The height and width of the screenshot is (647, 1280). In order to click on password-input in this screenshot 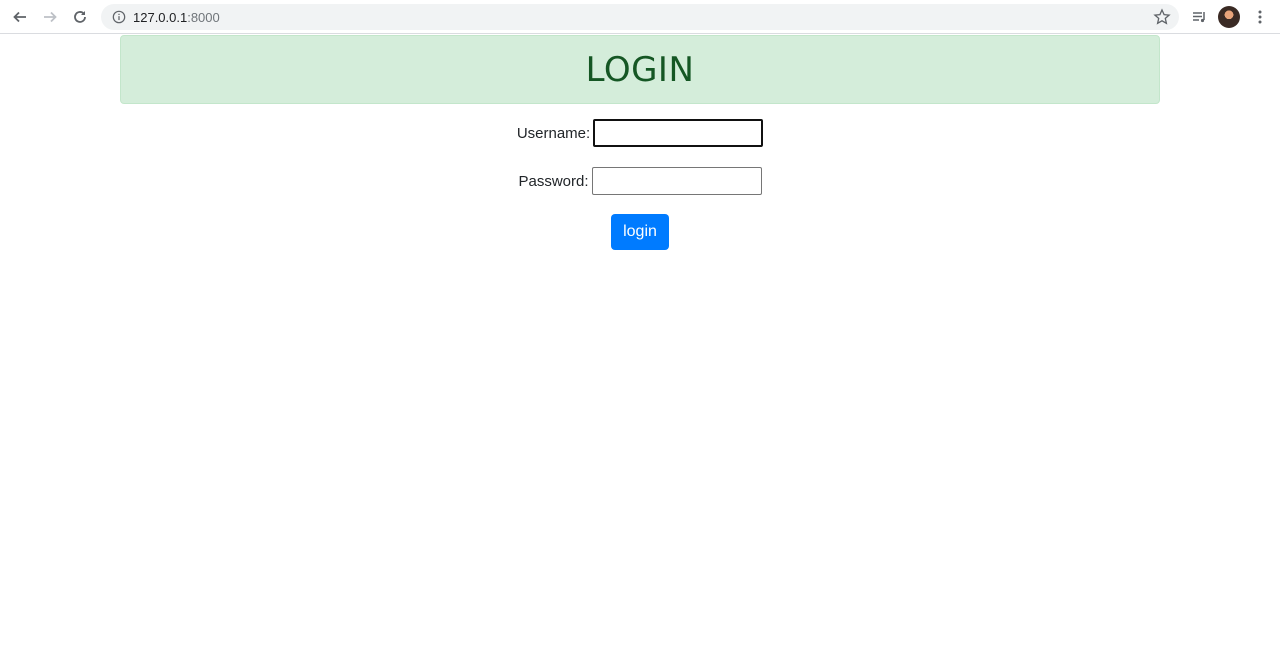, I will do `click(676, 181)`.